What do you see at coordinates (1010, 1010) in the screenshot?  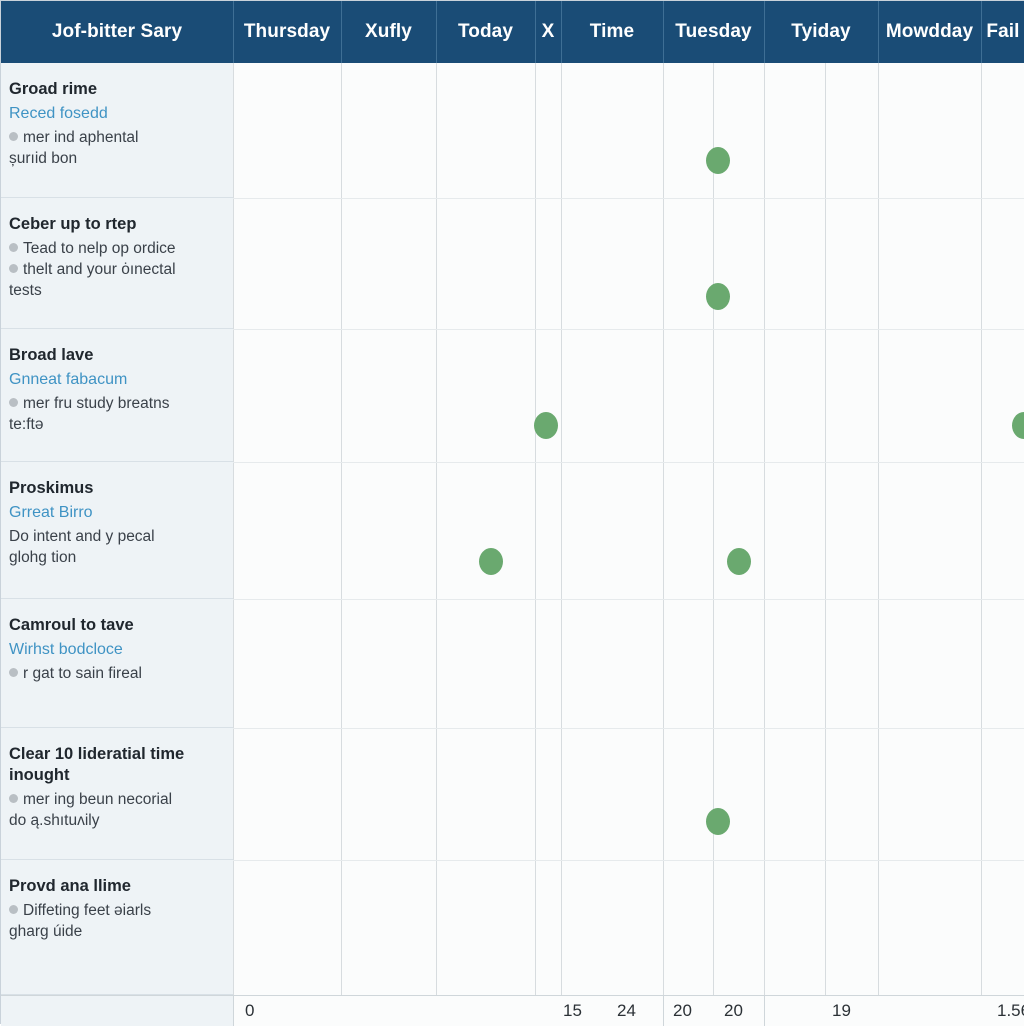 I see `summary-value: 1.56` at bounding box center [1010, 1010].